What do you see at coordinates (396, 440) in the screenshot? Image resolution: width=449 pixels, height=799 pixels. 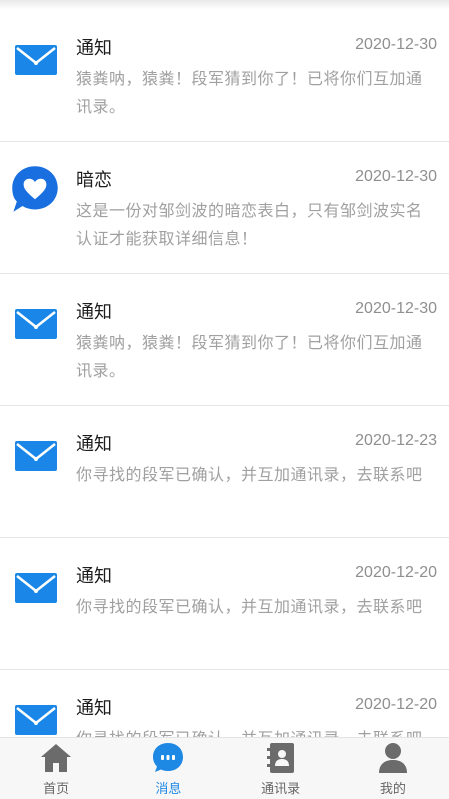 I see `message-date: 2020-12-23` at bounding box center [396, 440].